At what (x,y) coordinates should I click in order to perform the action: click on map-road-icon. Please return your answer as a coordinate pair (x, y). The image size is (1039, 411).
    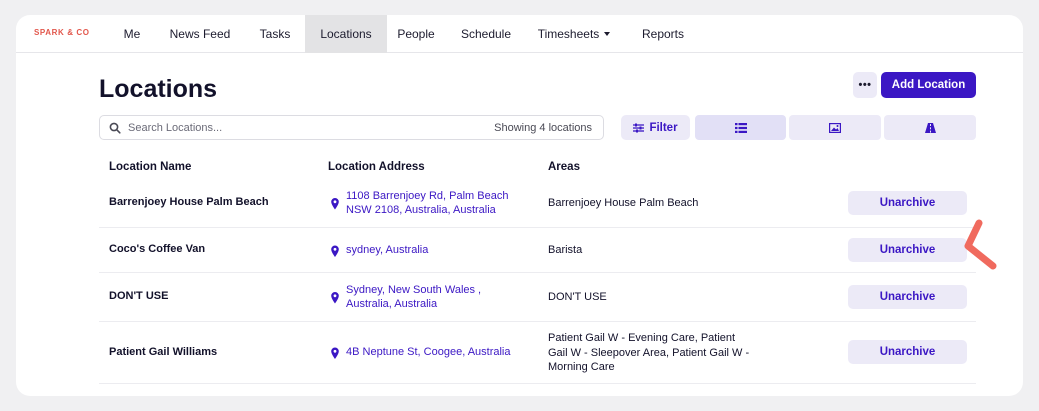
    Looking at the image, I should click on (930, 127).